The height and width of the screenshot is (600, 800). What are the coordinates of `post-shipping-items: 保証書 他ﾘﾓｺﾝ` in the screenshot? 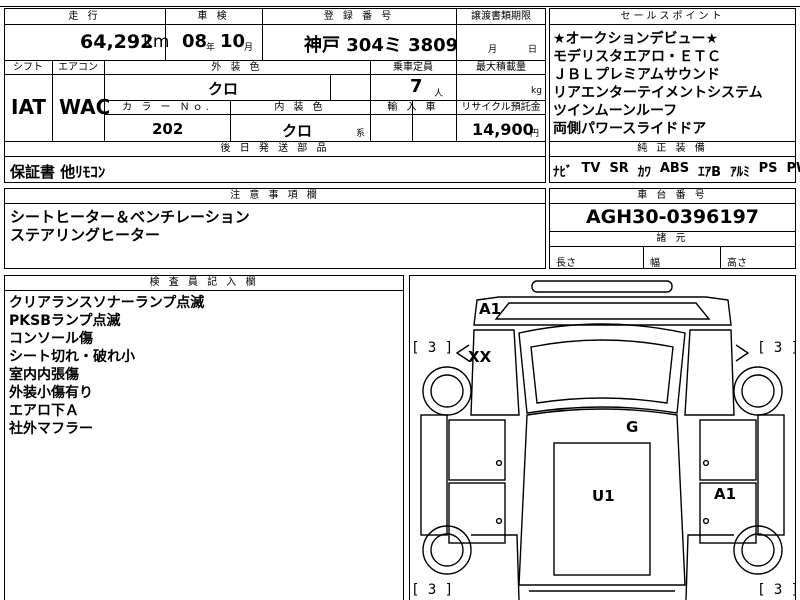 It's located at (58, 172).